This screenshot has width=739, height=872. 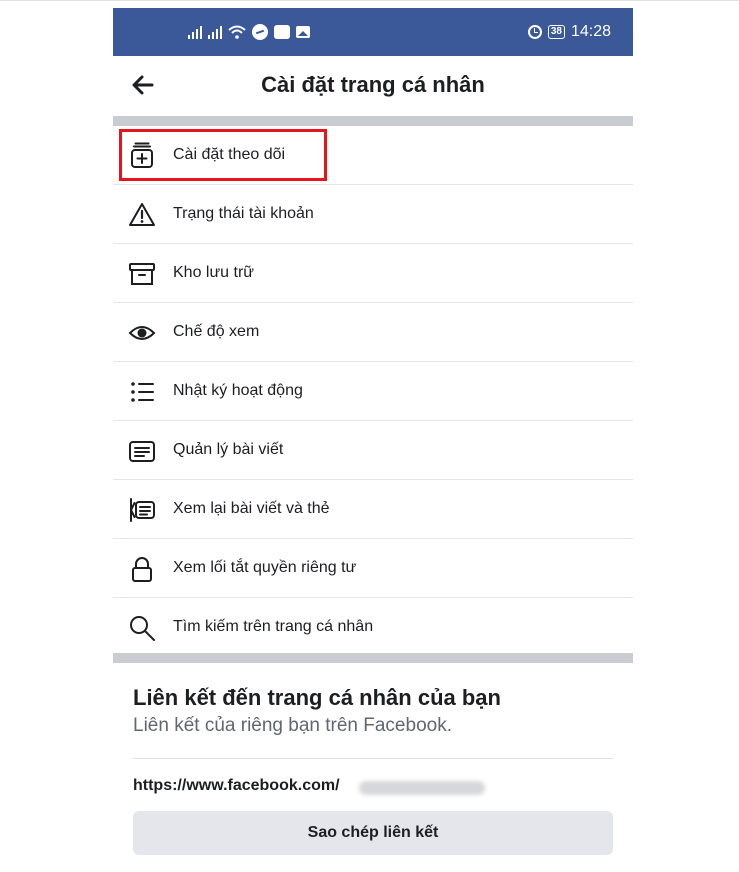 I want to click on lock-icon, so click(x=142, y=569).